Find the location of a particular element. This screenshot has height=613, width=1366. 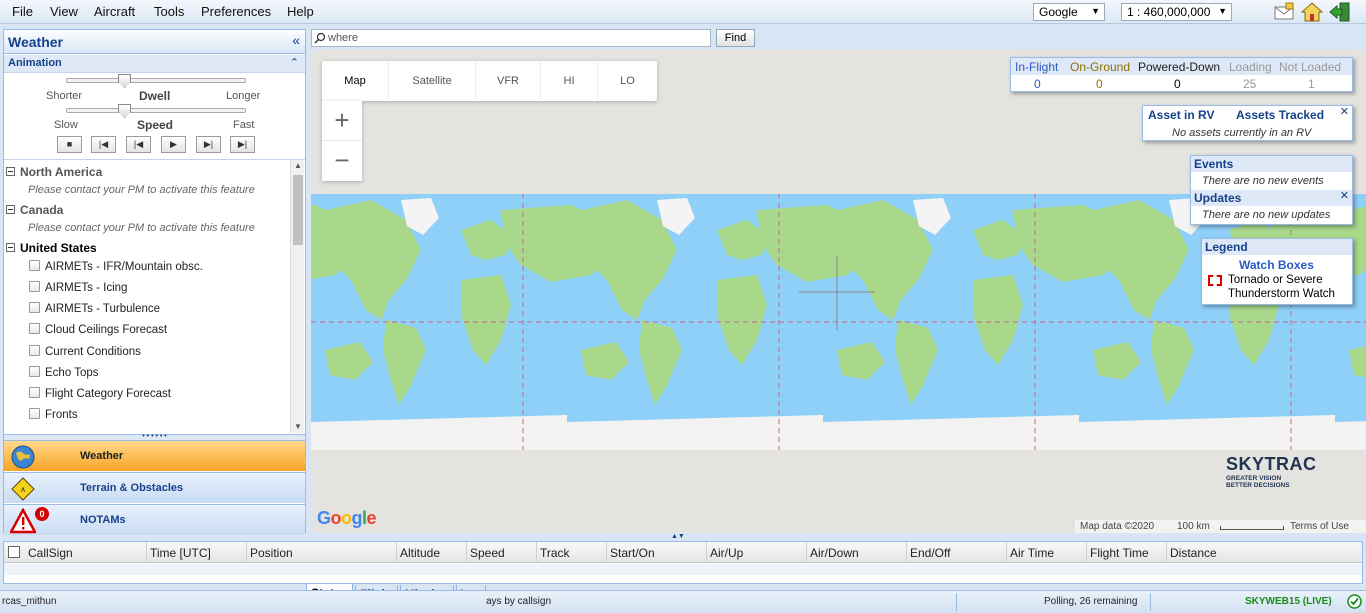

dwell-slider-thumb is located at coordinates (124, 81).